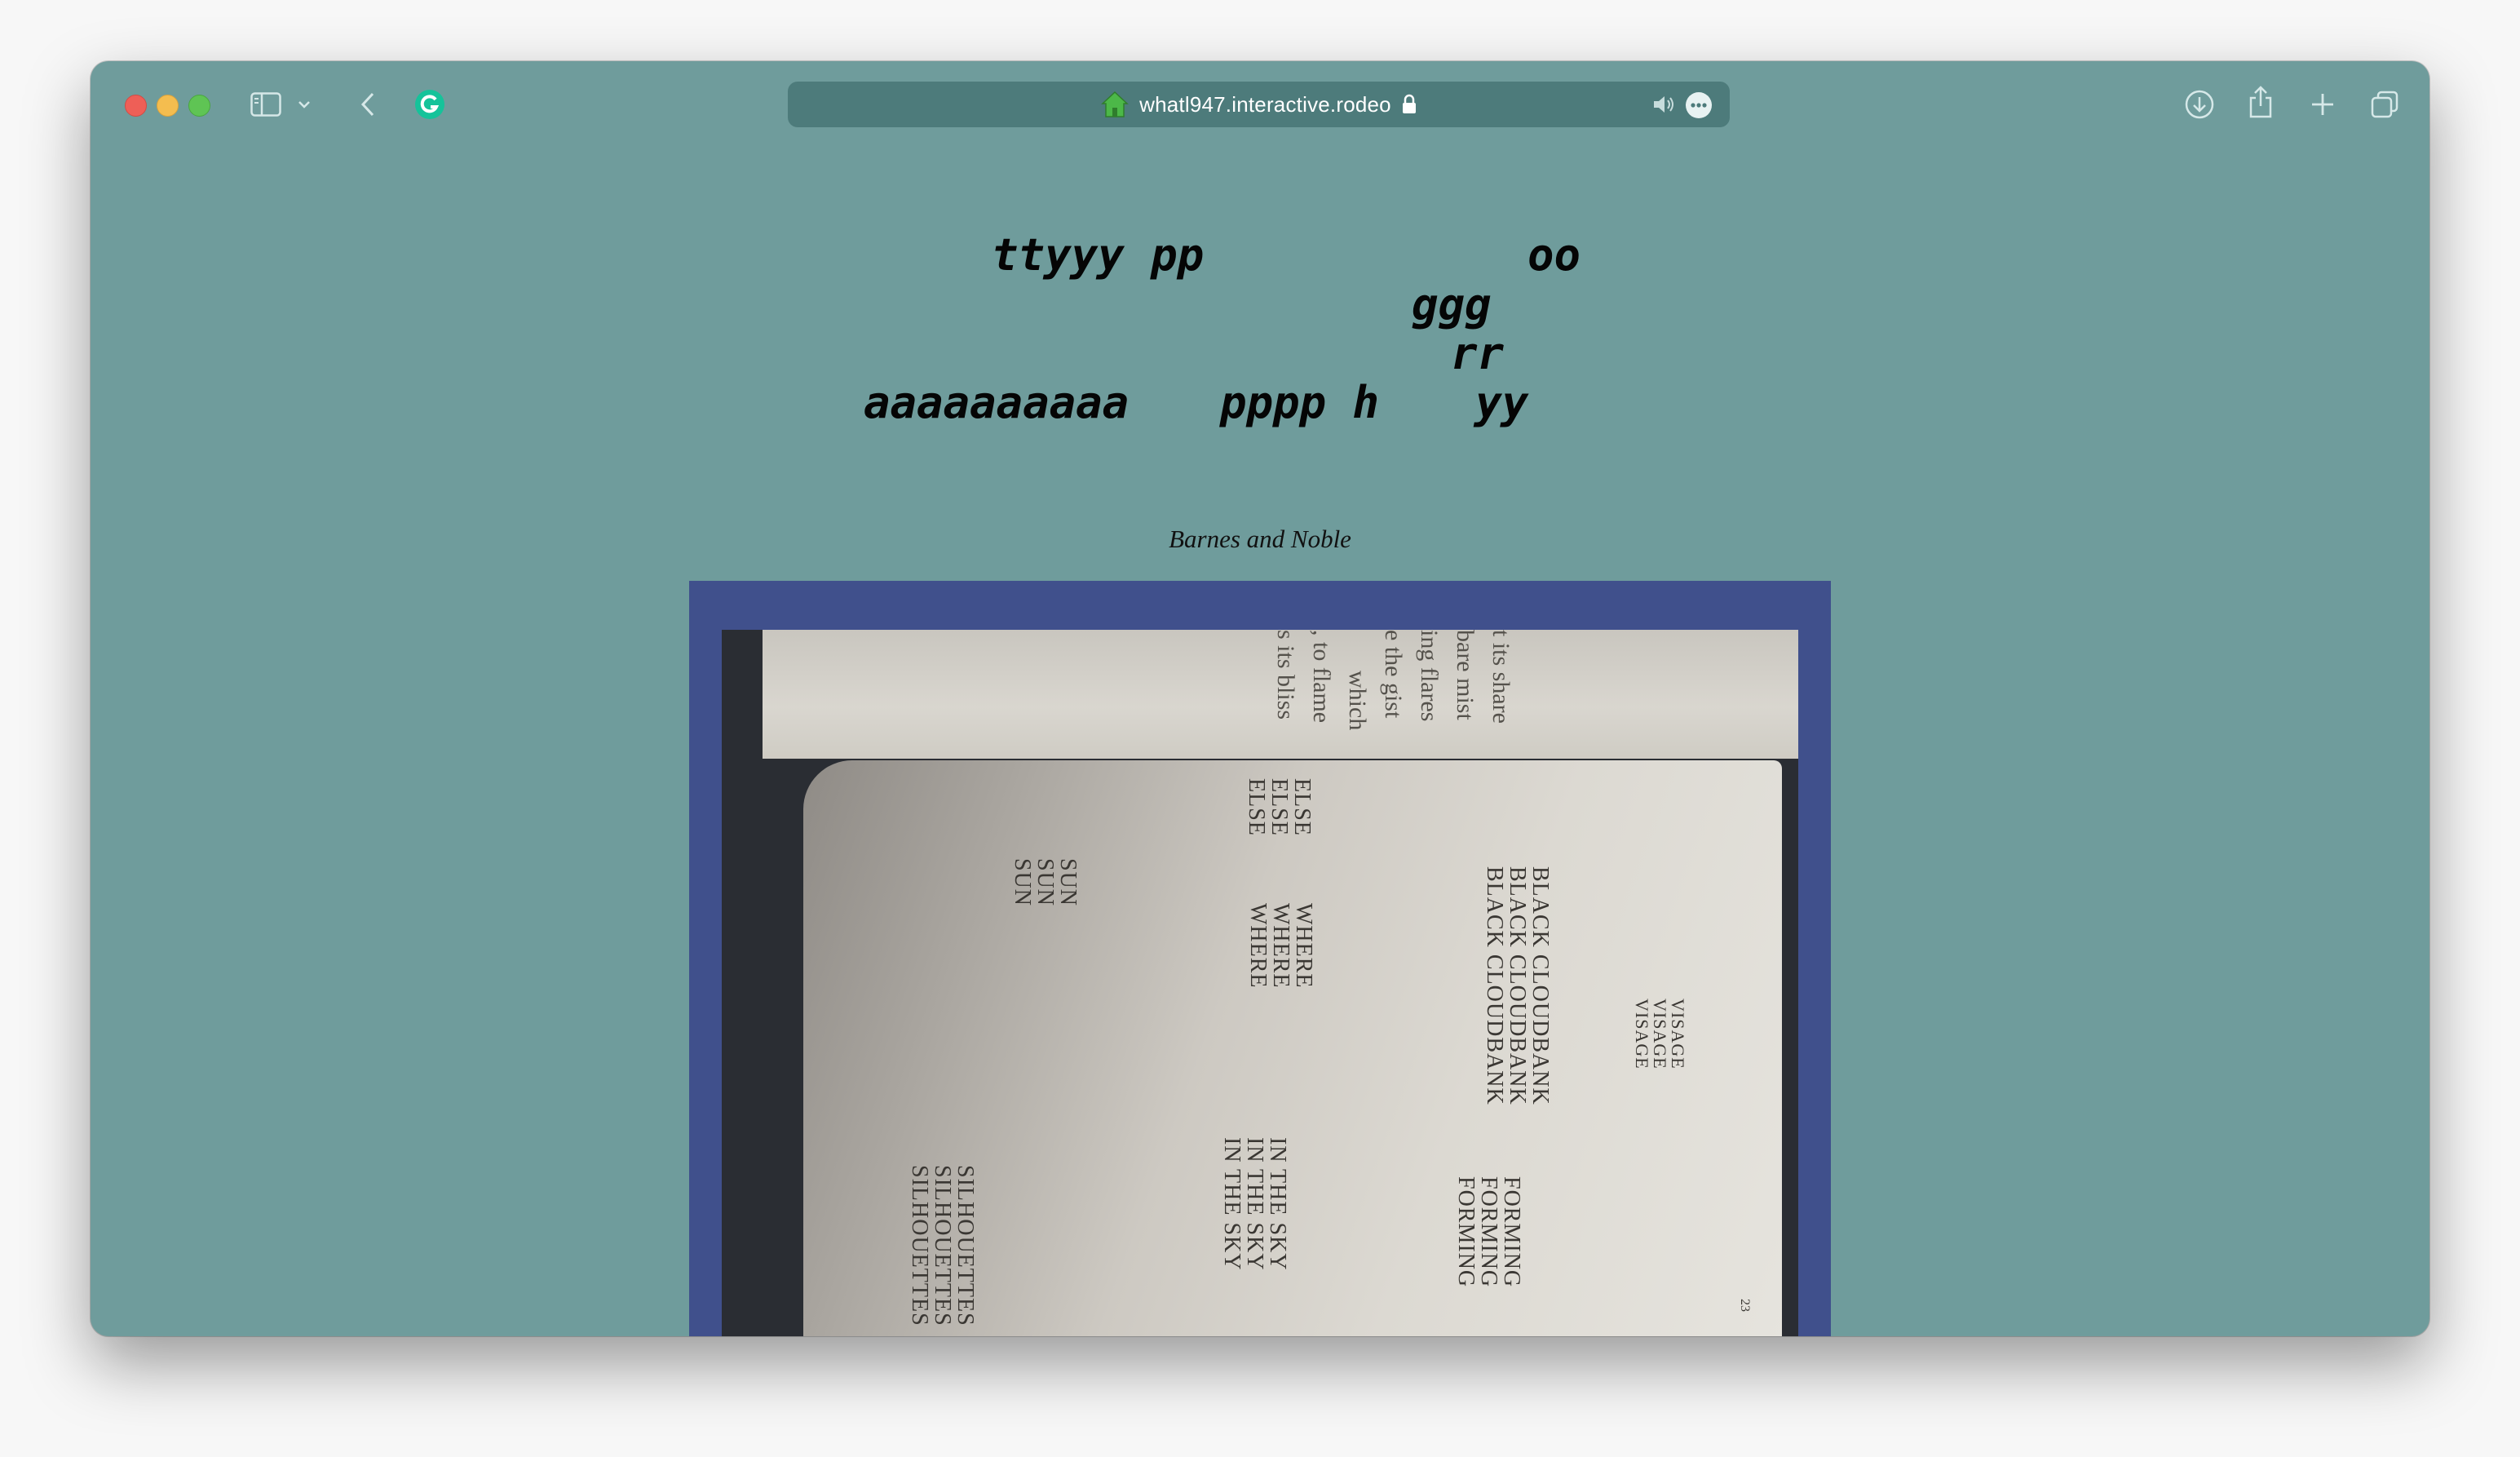  I want to click on book-page-number: 23, so click(1745, 1305).